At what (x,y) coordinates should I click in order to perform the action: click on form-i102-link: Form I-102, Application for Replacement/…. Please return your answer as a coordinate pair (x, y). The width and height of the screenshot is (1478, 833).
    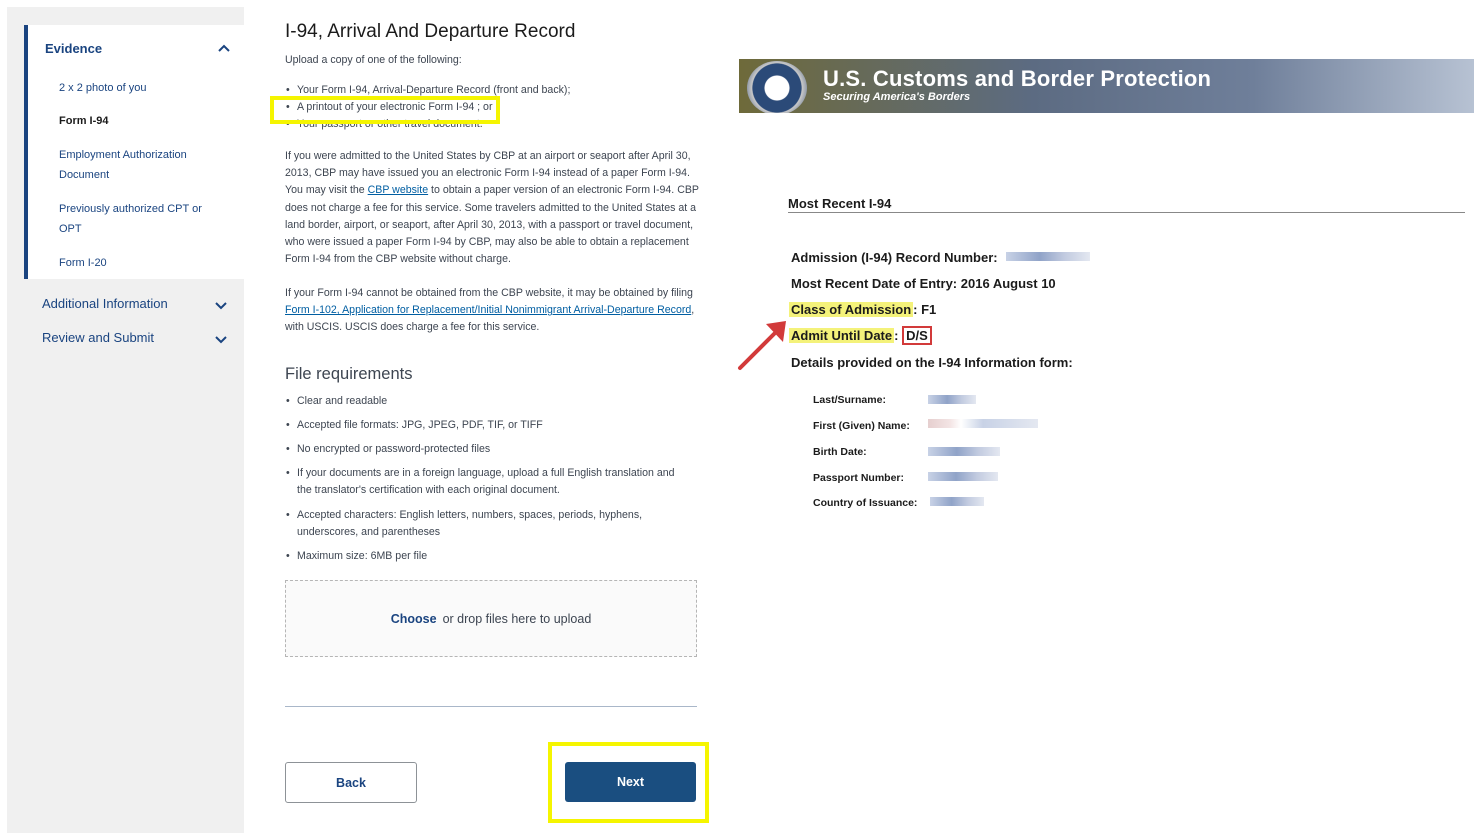
    Looking at the image, I should click on (488, 310).